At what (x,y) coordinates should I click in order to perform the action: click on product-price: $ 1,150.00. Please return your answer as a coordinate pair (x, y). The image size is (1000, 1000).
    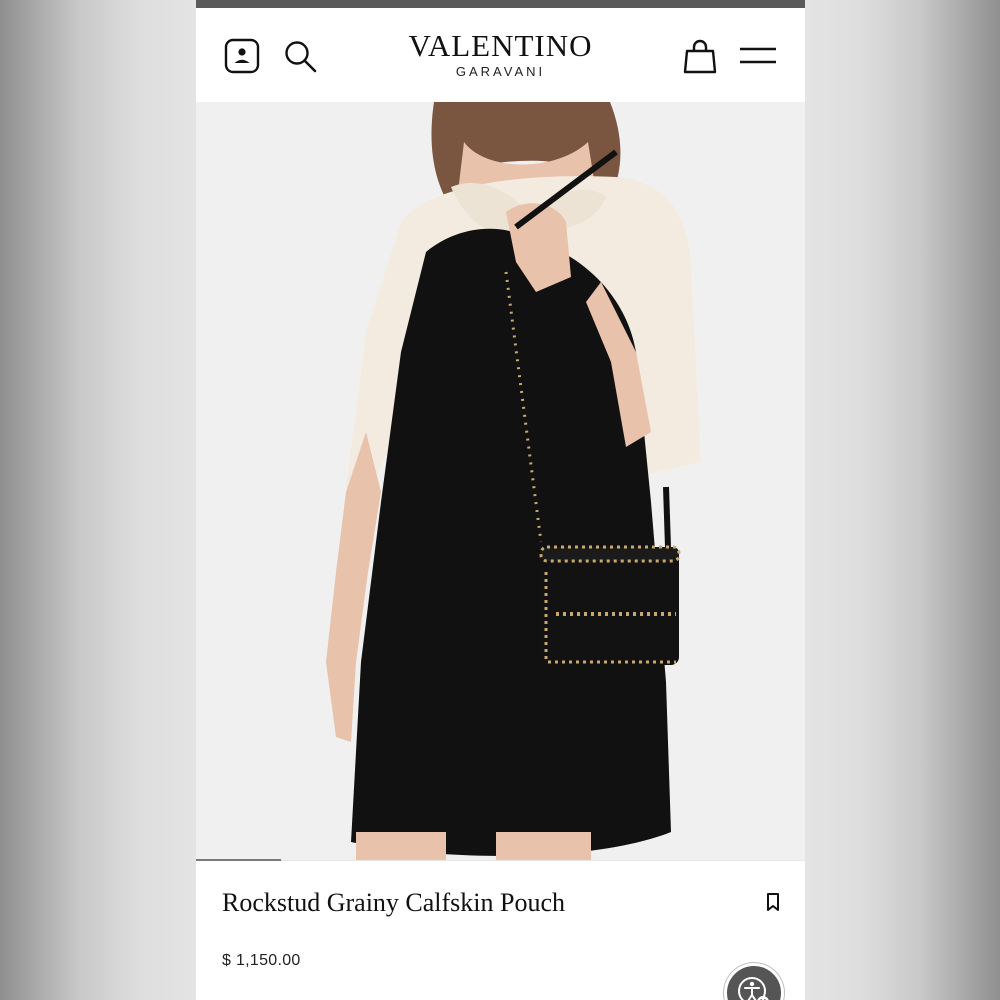
    Looking at the image, I should click on (261, 960).